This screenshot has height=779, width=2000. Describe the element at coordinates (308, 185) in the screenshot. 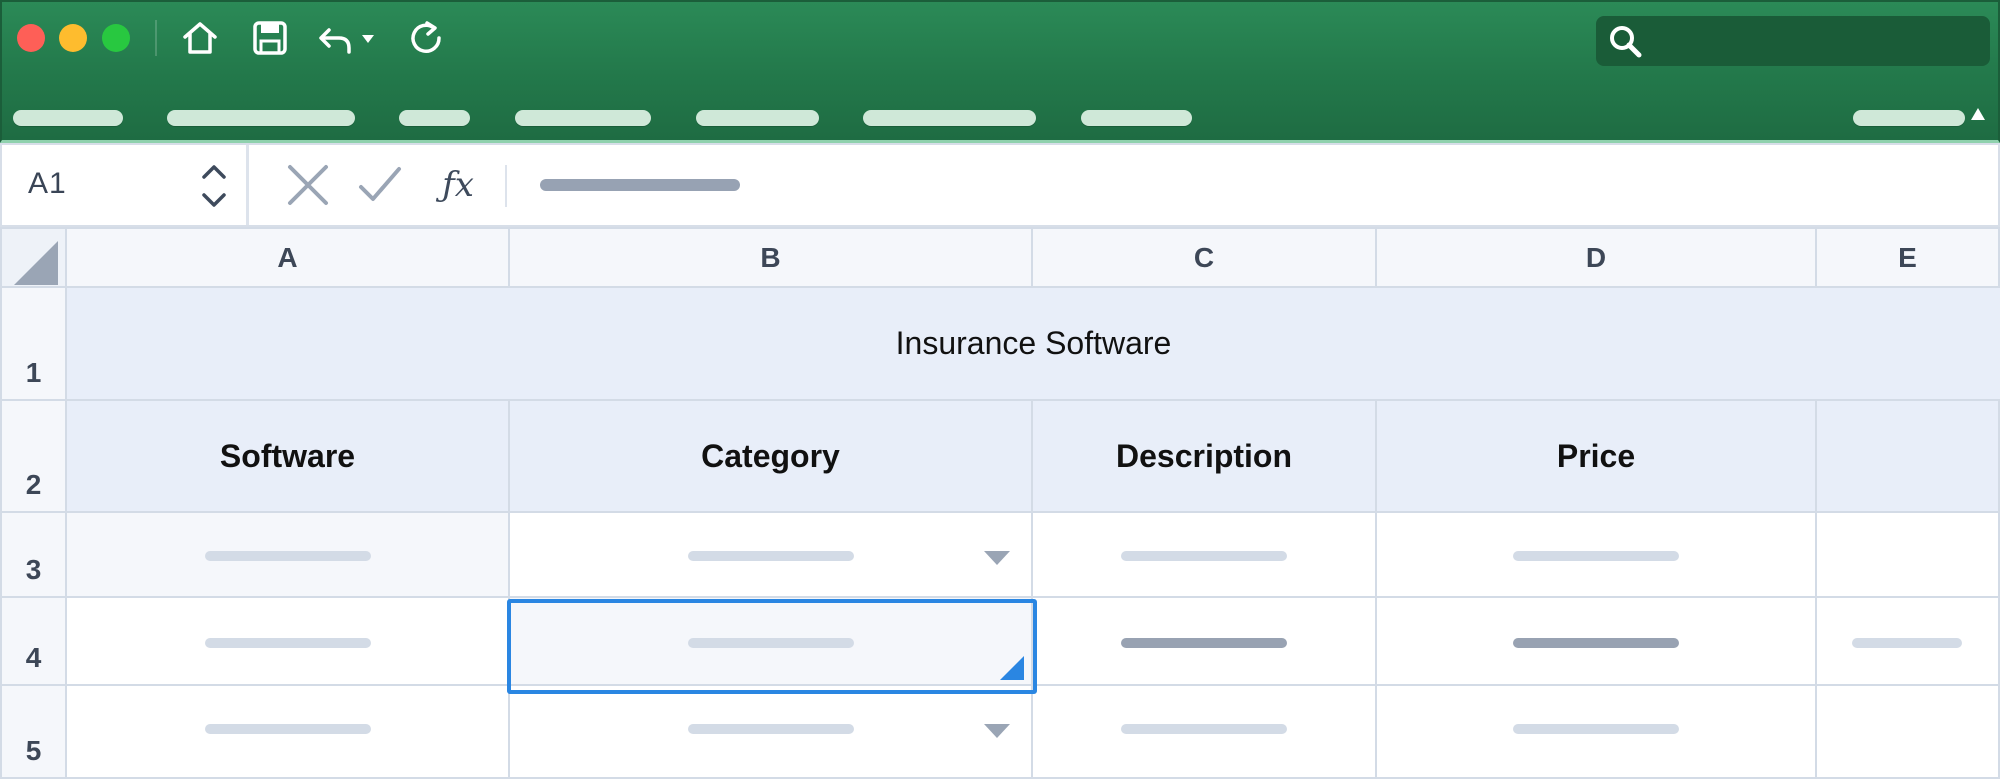

I see `cancel-icon` at that location.